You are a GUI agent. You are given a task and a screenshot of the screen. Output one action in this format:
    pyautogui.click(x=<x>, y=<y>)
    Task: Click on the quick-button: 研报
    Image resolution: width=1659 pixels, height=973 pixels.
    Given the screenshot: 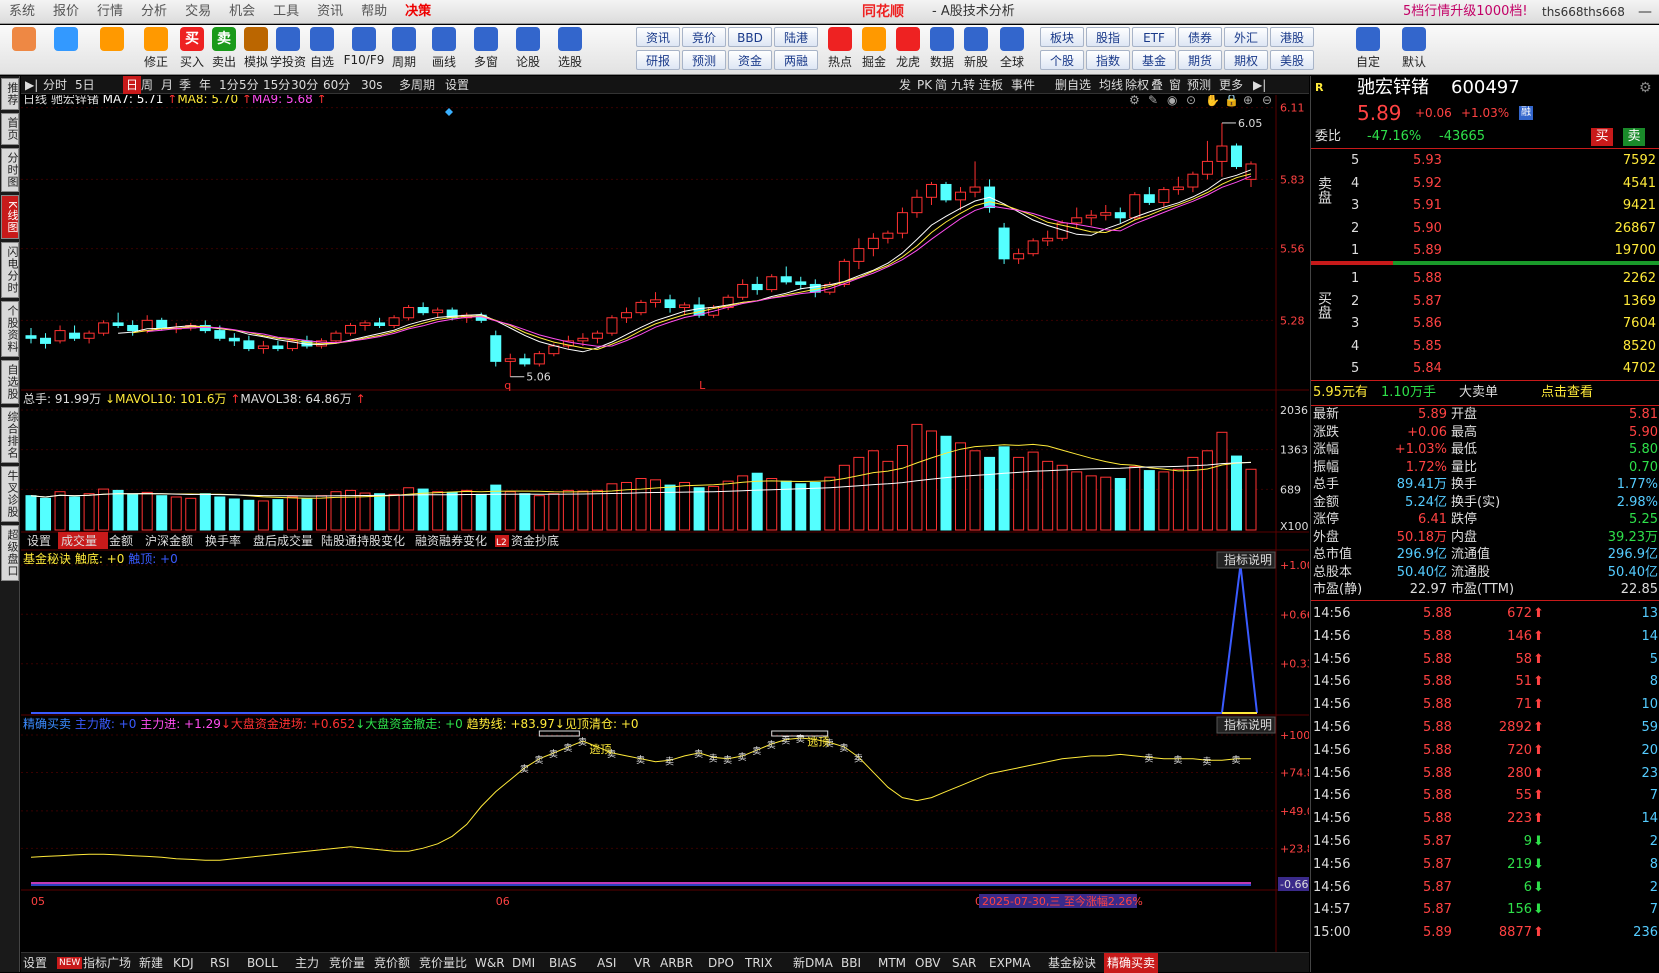 What is the action you would take?
    pyautogui.click(x=658, y=60)
    